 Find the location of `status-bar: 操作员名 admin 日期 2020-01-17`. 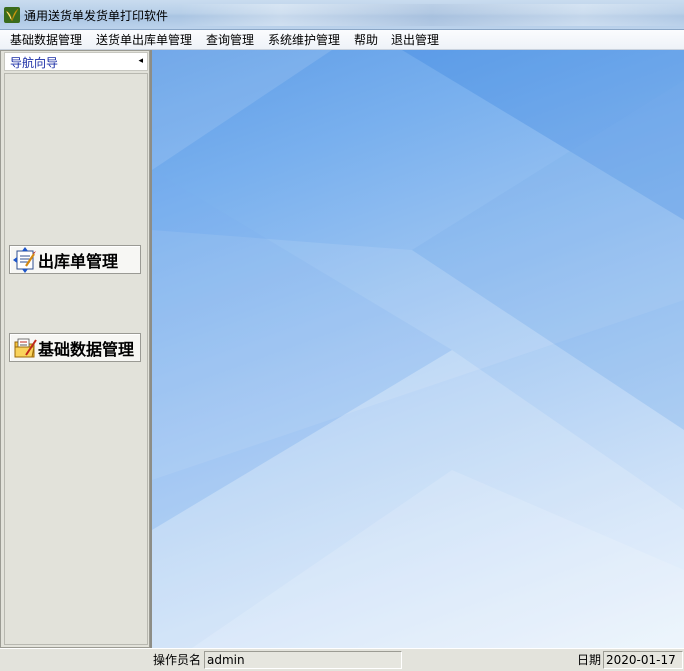

status-bar: 操作员名 admin 日期 2020-01-17 is located at coordinates (342, 659).